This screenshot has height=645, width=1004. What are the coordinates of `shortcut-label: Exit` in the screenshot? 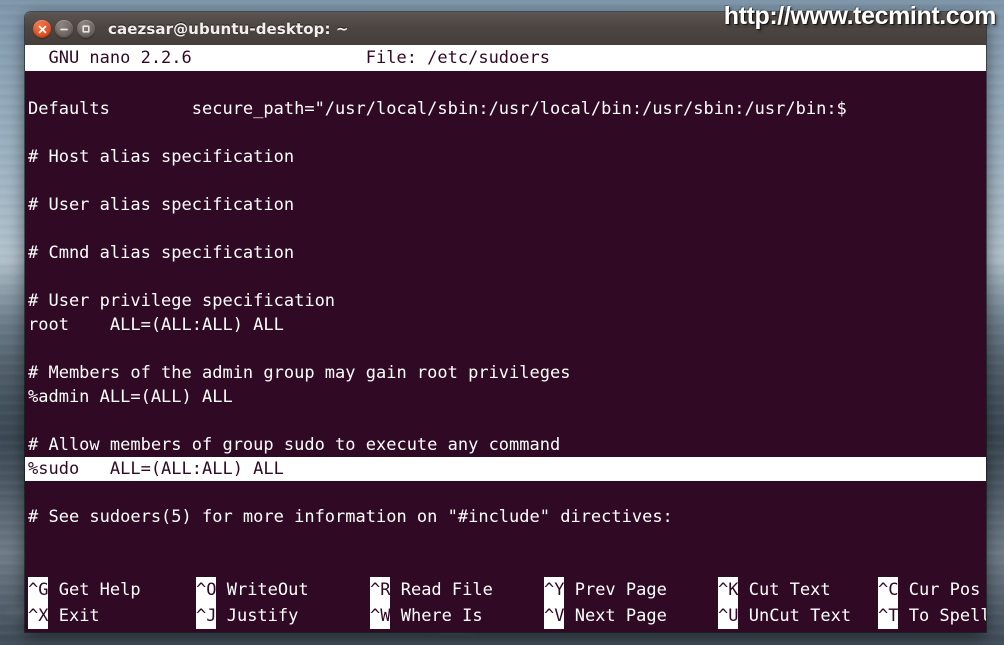 It's located at (74, 616).